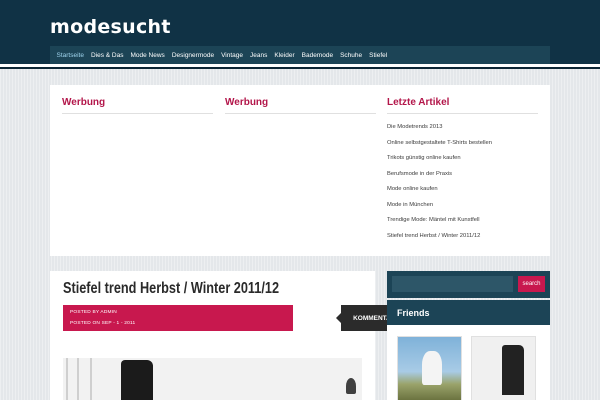 Image resolution: width=600 pixels, height=400 pixels. I want to click on nav-item-kleider: Kleider, so click(284, 55).